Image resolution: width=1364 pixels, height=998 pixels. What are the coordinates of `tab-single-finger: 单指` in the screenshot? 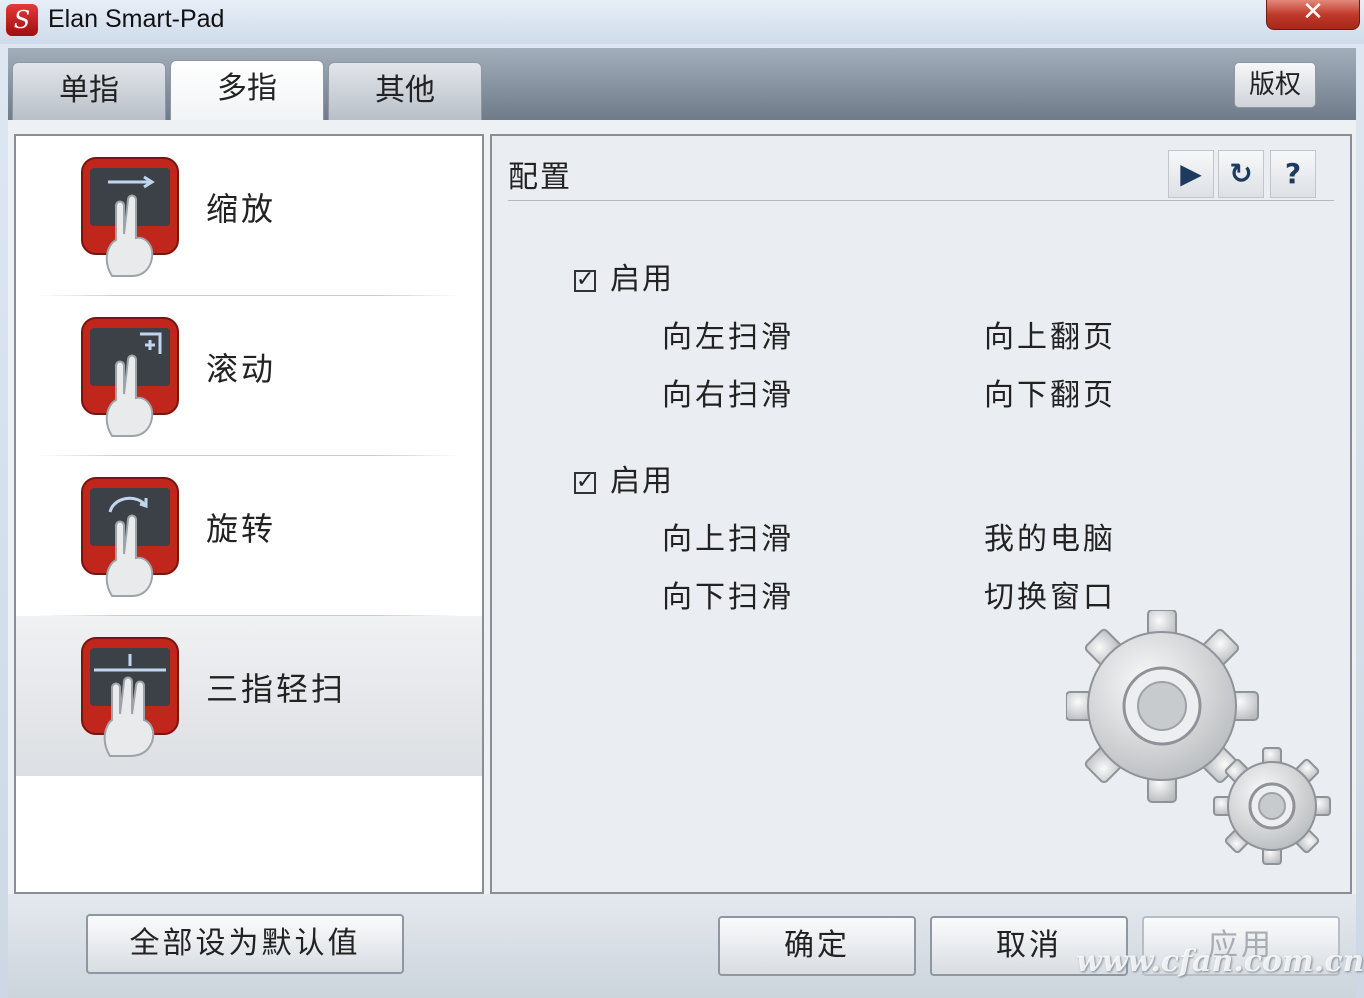 It's located at (89, 91).